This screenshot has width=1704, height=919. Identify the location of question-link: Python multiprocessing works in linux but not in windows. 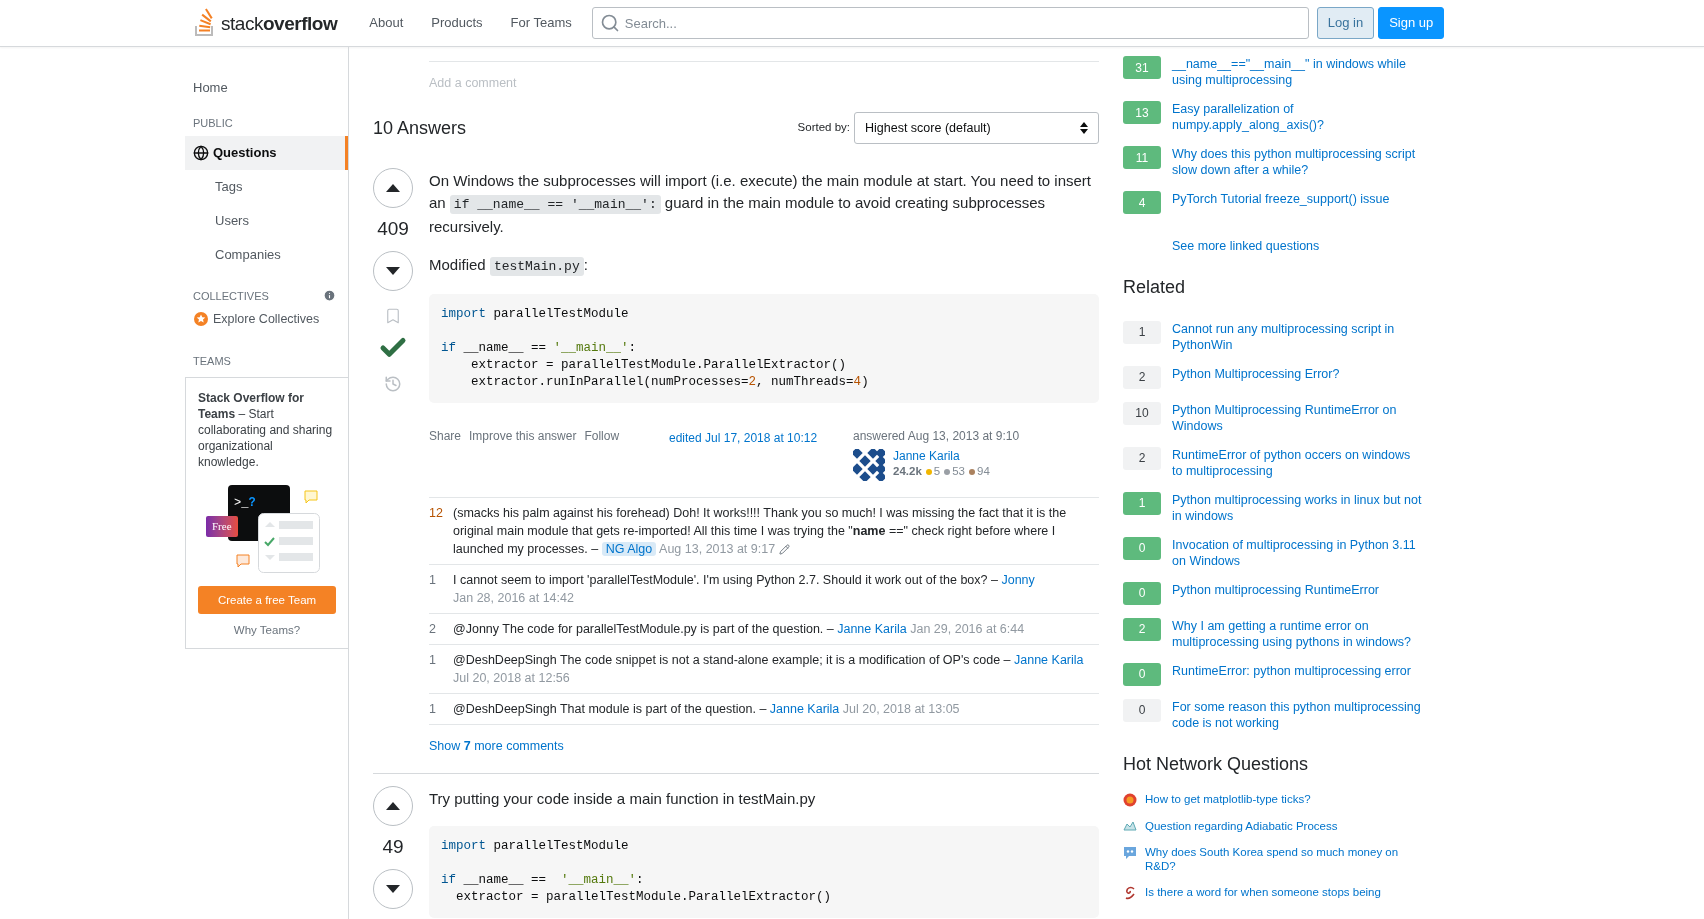
(1297, 507).